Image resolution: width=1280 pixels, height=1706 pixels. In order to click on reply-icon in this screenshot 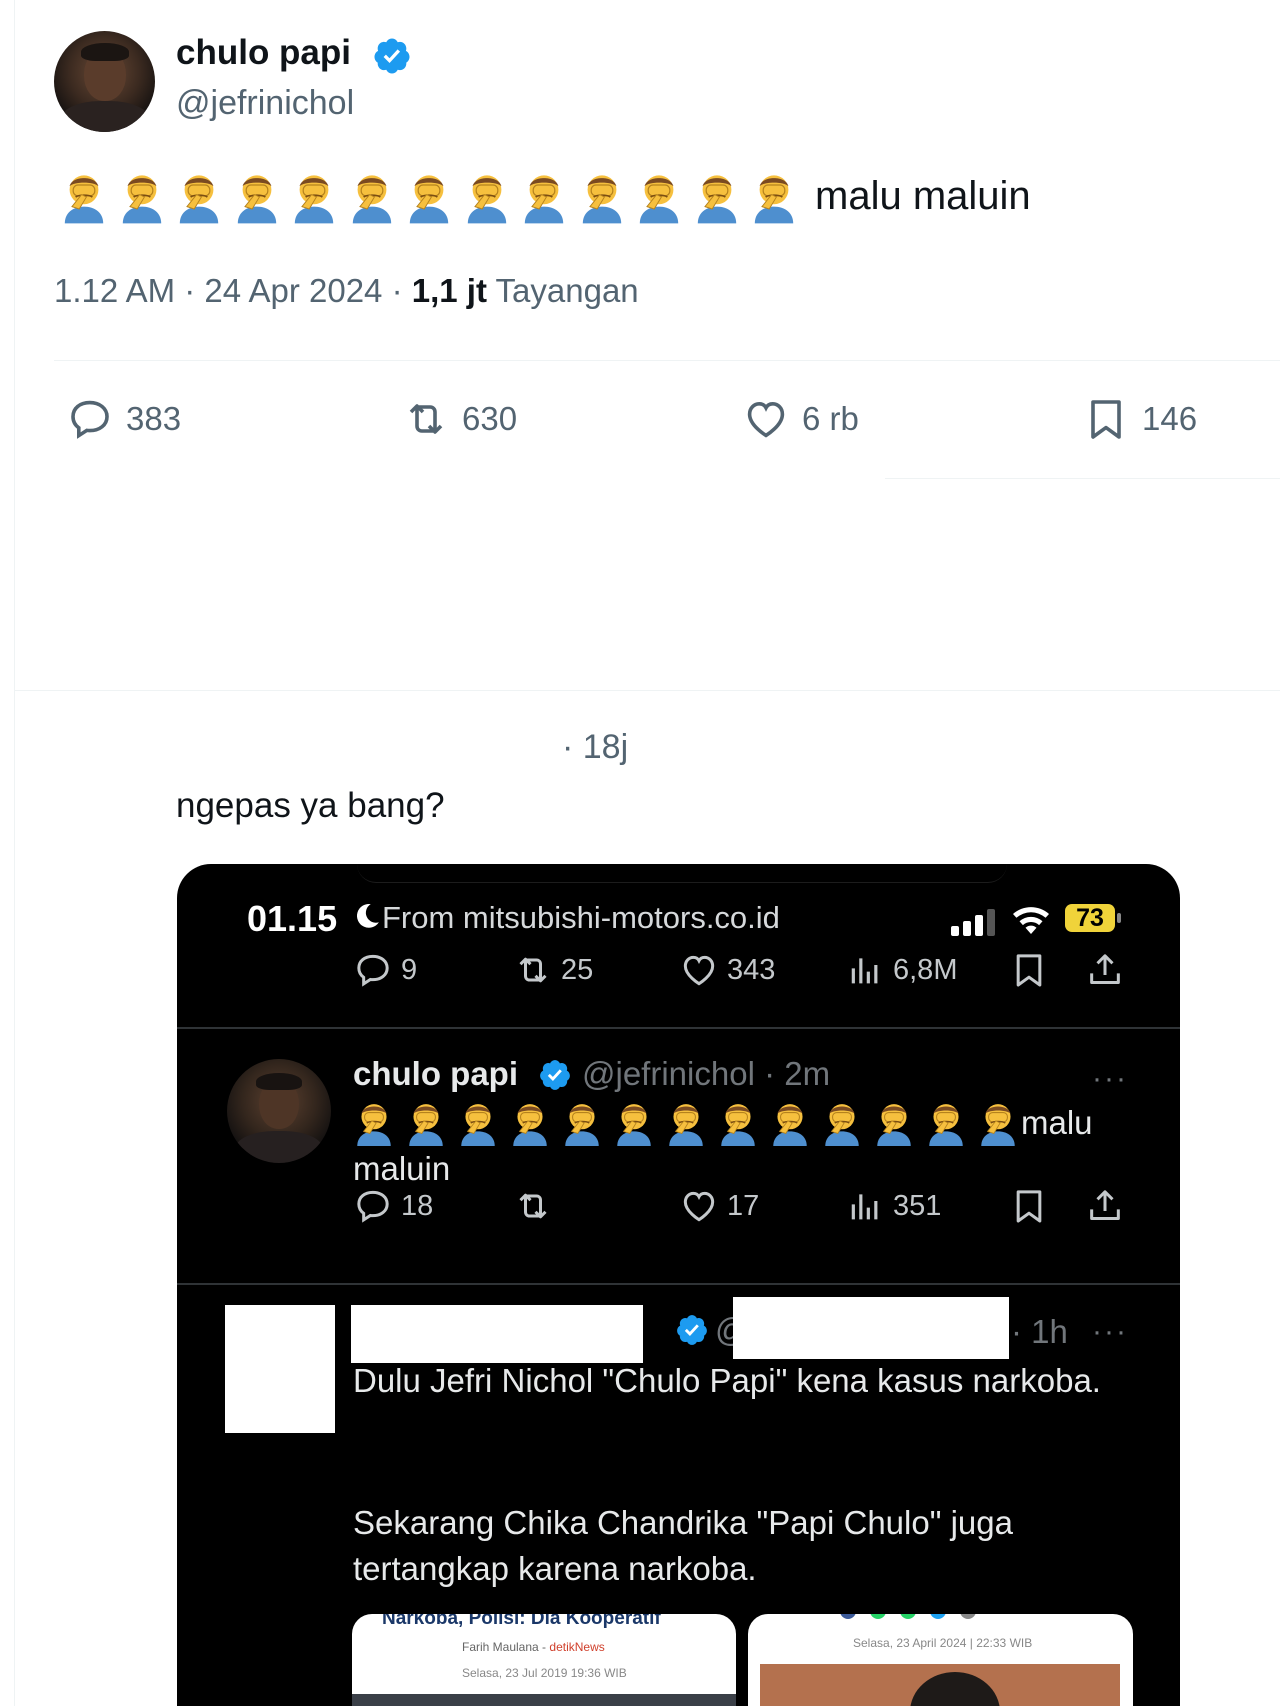, I will do `click(373, 1206)`.